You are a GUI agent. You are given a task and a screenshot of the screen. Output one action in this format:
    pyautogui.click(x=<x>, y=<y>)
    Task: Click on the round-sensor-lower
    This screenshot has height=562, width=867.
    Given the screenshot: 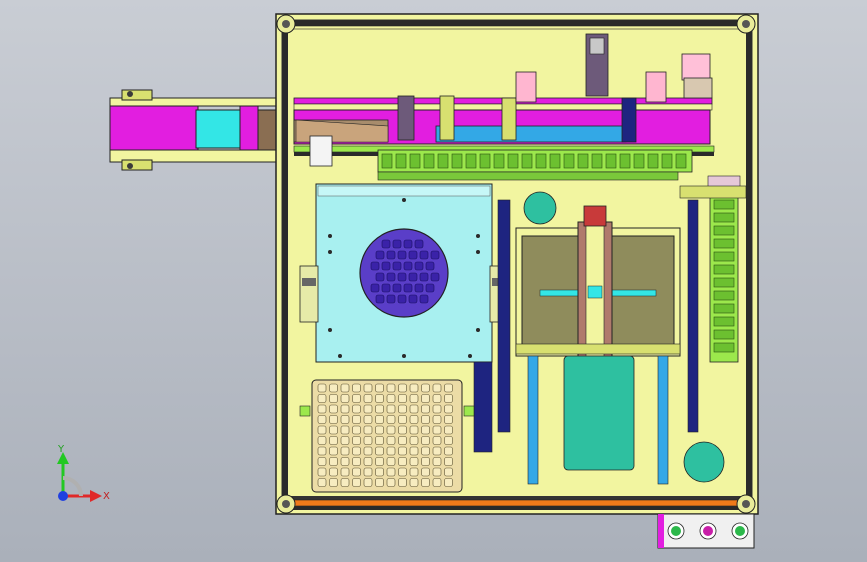 What is the action you would take?
    pyautogui.click(x=704, y=462)
    